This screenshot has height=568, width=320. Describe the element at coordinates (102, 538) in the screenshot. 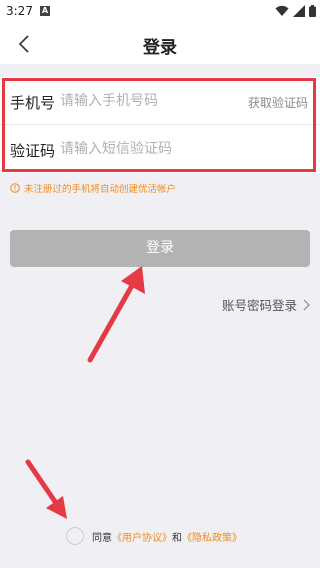

I see `agree-prefix: 同意` at that location.